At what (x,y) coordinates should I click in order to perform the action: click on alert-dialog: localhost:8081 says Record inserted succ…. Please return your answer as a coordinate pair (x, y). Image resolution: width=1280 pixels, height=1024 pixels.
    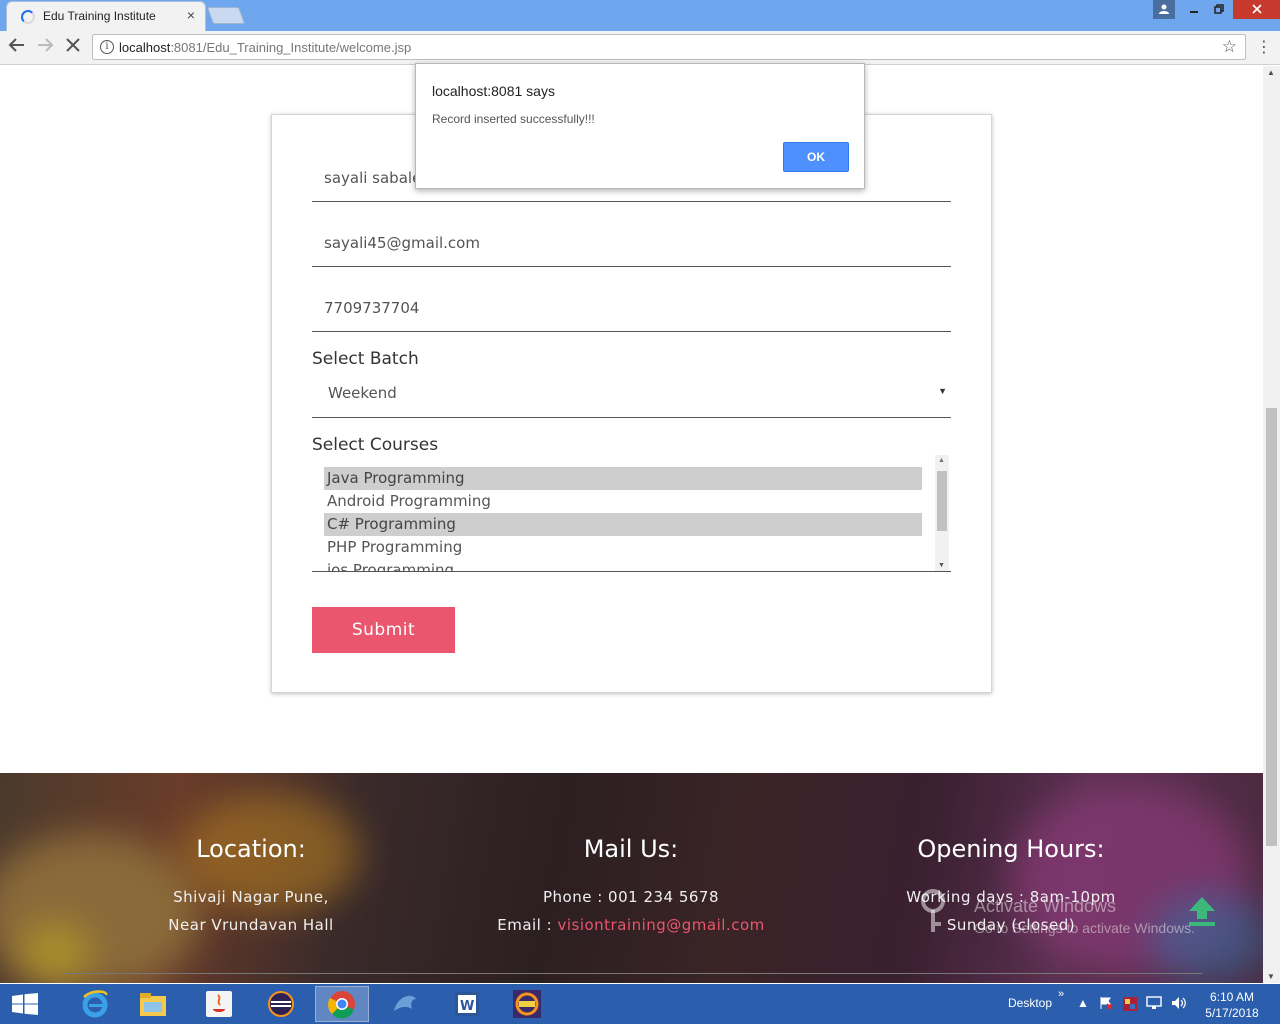
    Looking at the image, I should click on (640, 126).